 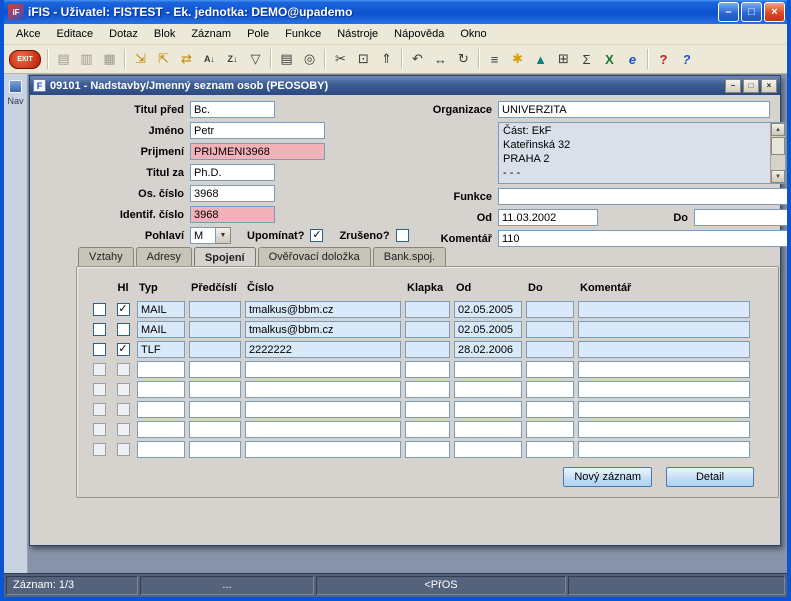 What do you see at coordinates (314, 256) in the screenshot?
I see `tab-ov-ovac-dolo-ka: Ověřovací doložka` at bounding box center [314, 256].